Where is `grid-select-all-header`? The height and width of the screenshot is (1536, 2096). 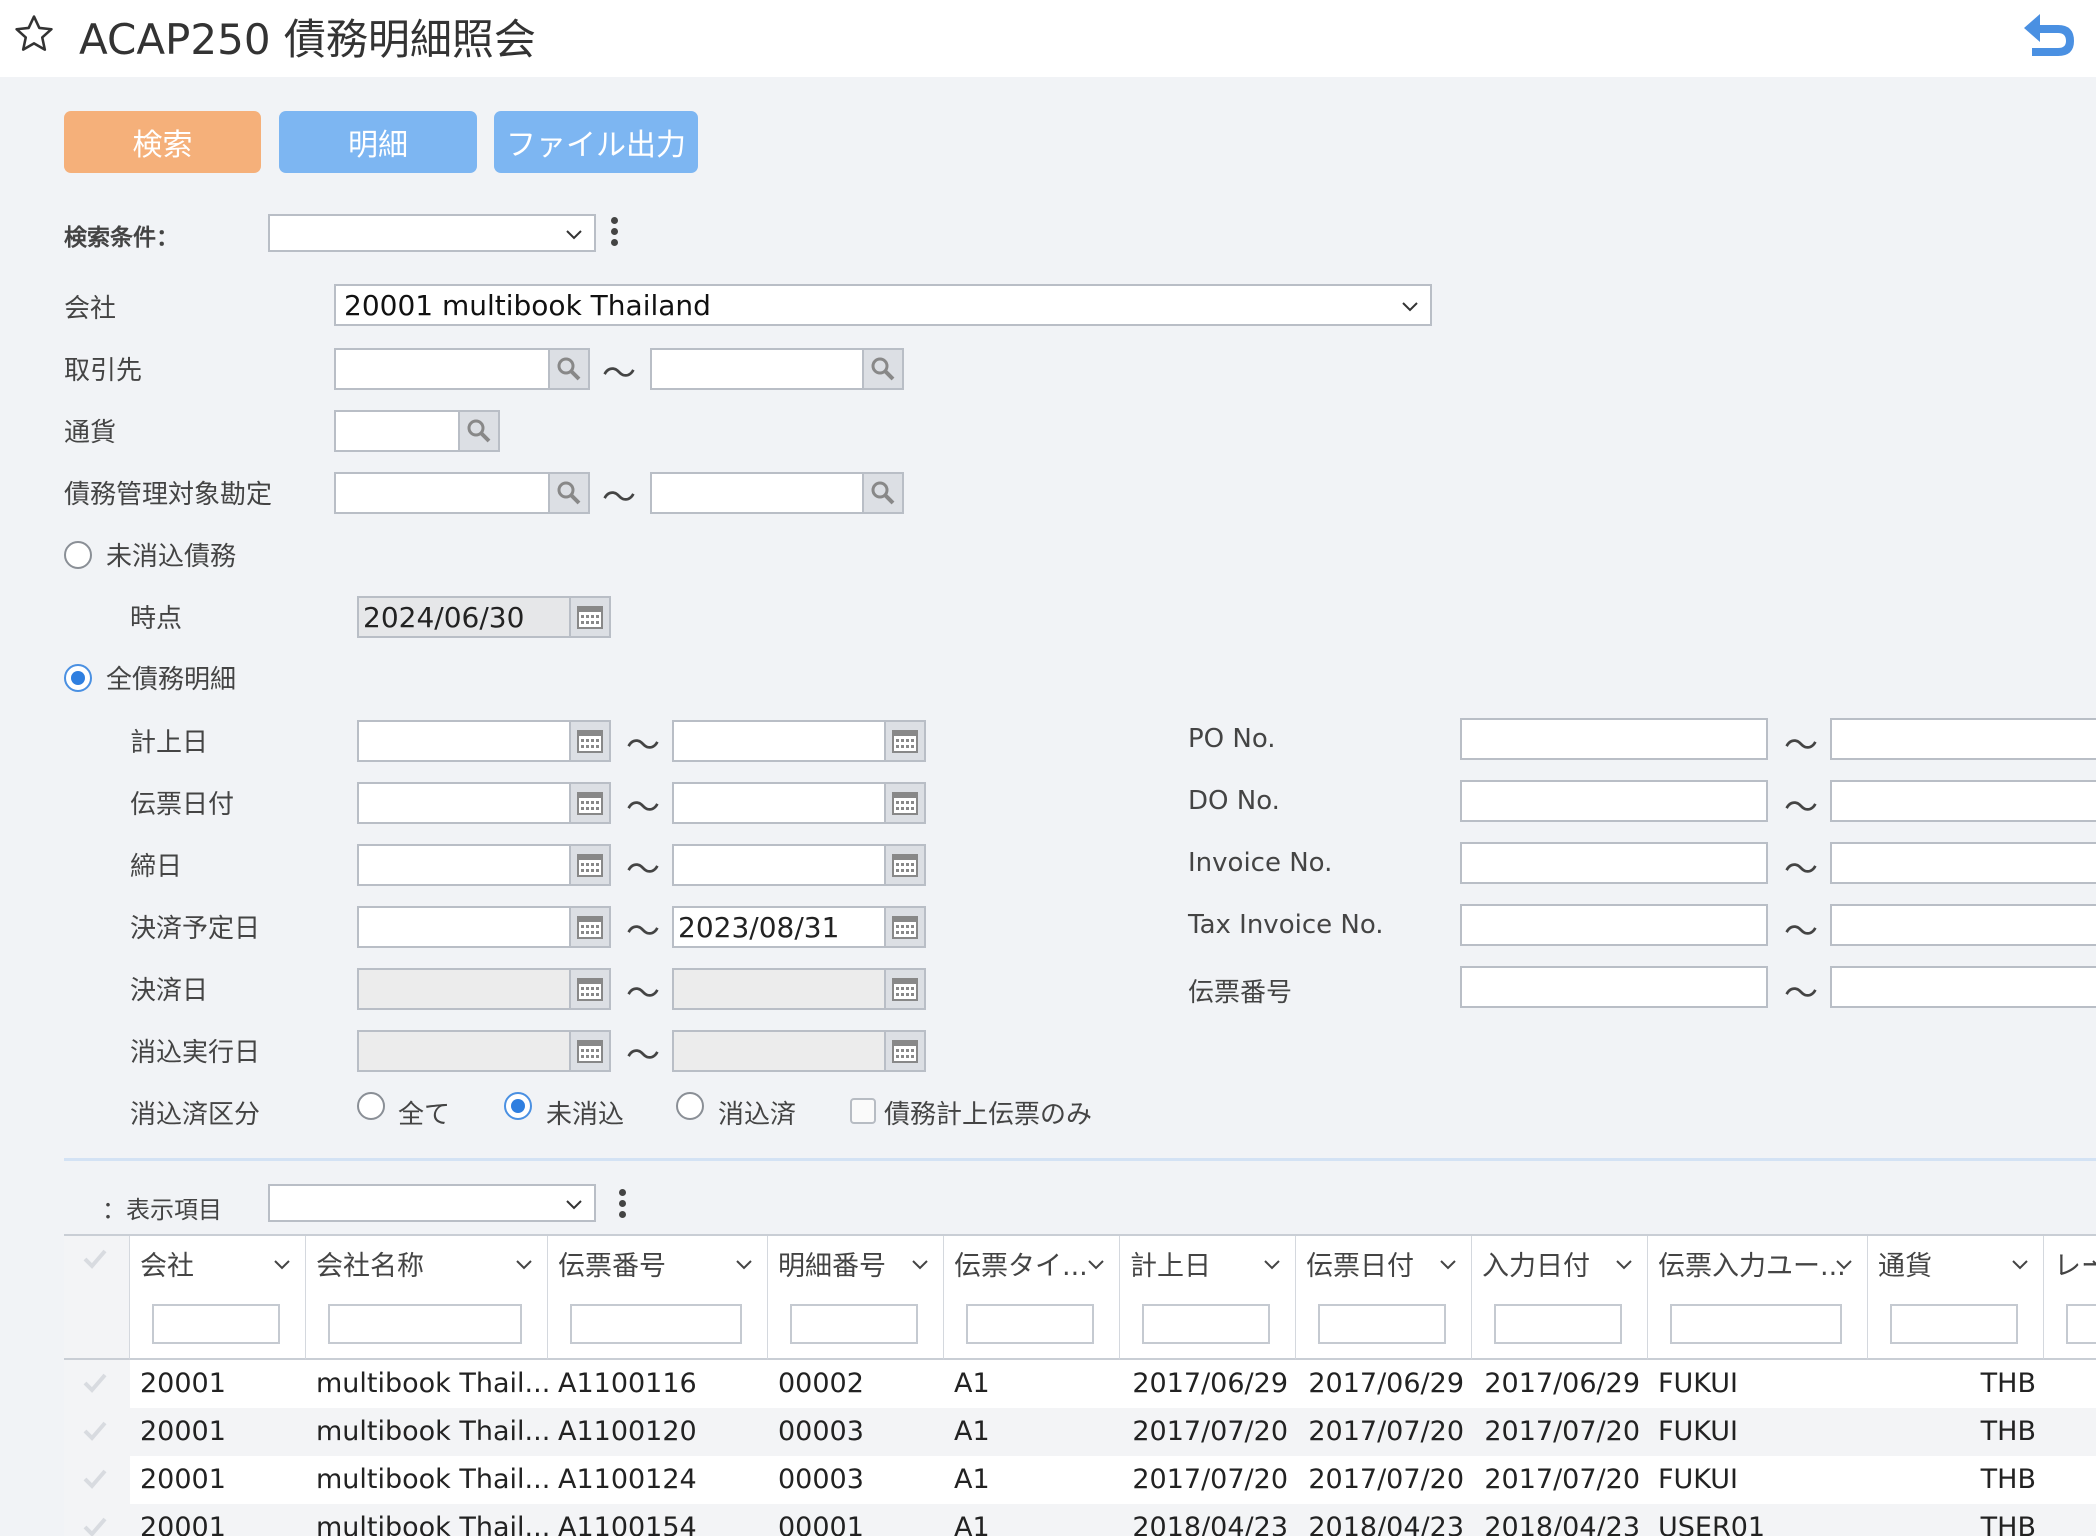
grid-select-all-header is located at coordinates (97, 1298).